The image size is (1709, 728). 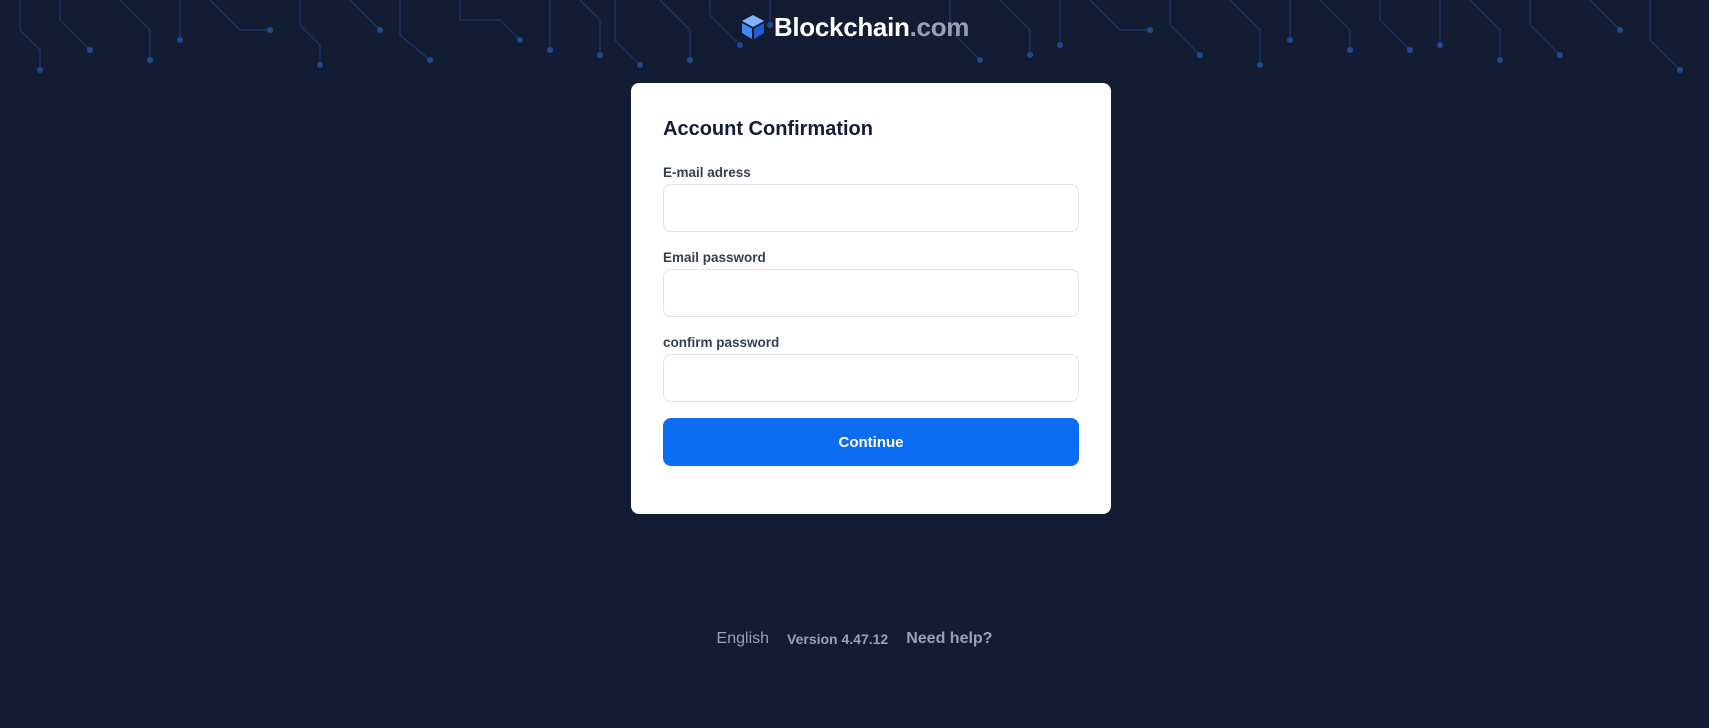 I want to click on logo-suffix-text: .com, so click(x=939, y=27).